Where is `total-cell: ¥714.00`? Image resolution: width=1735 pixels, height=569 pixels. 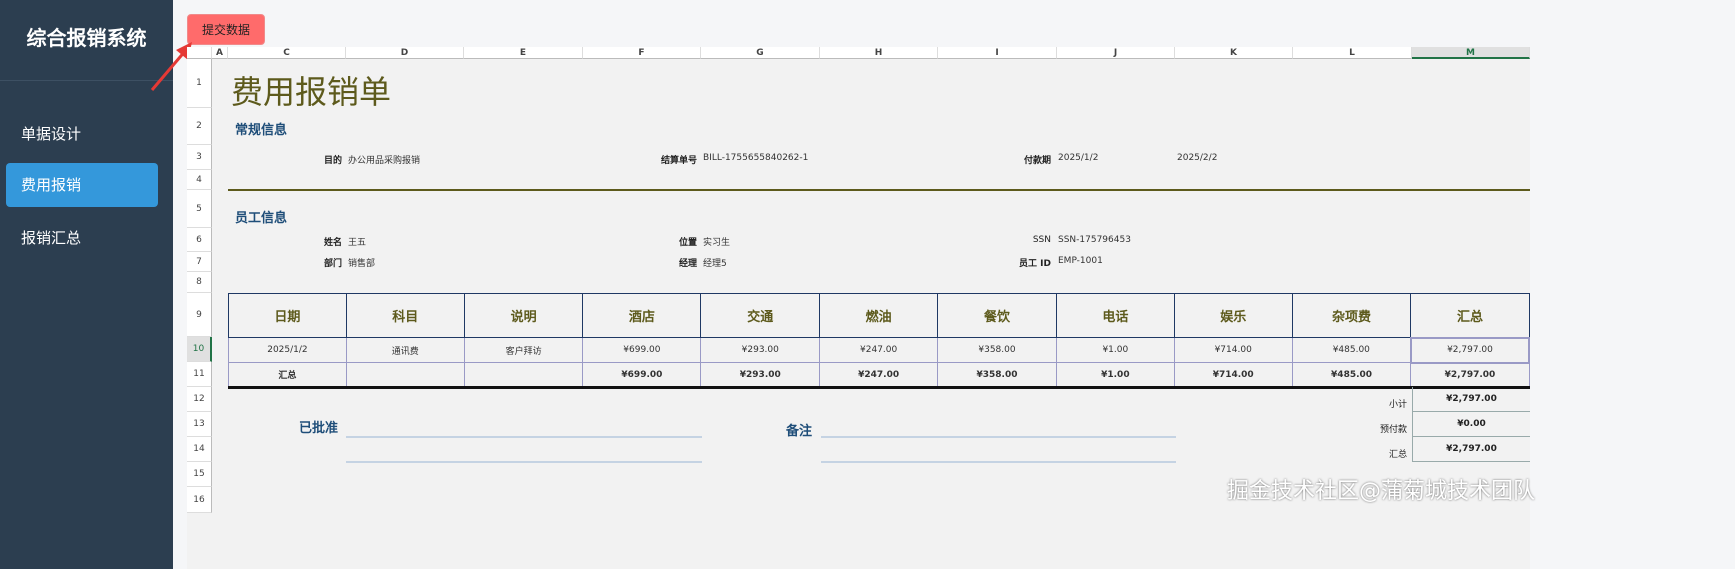
total-cell: ¥714.00 is located at coordinates (1233, 375).